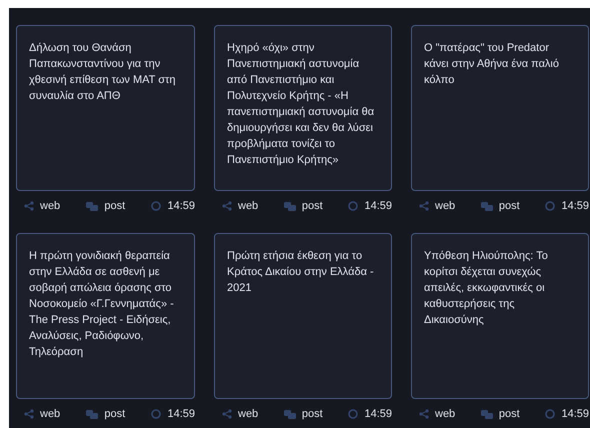 The width and height of the screenshot is (590, 428). What do you see at coordinates (492, 64) in the screenshot?
I see `article-title: Ο "πατέρας" του Predator κάνει στην Αθήνα ένα παλιό κόλπο` at bounding box center [492, 64].